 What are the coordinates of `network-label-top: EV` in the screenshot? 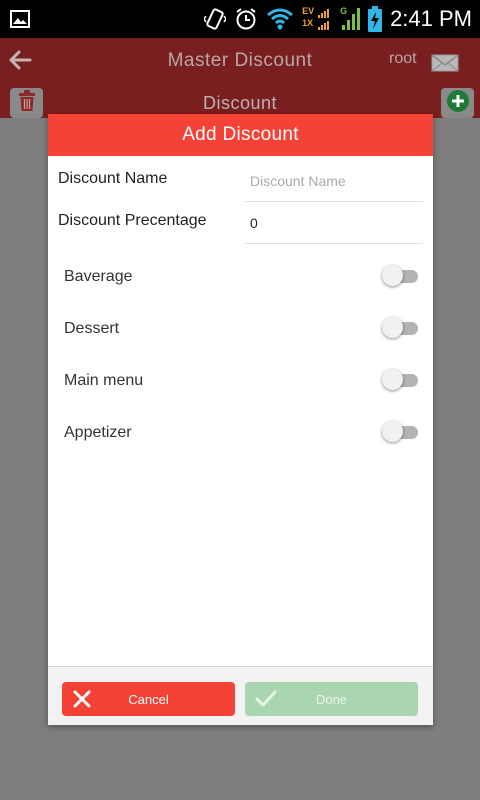 It's located at (308, 11).